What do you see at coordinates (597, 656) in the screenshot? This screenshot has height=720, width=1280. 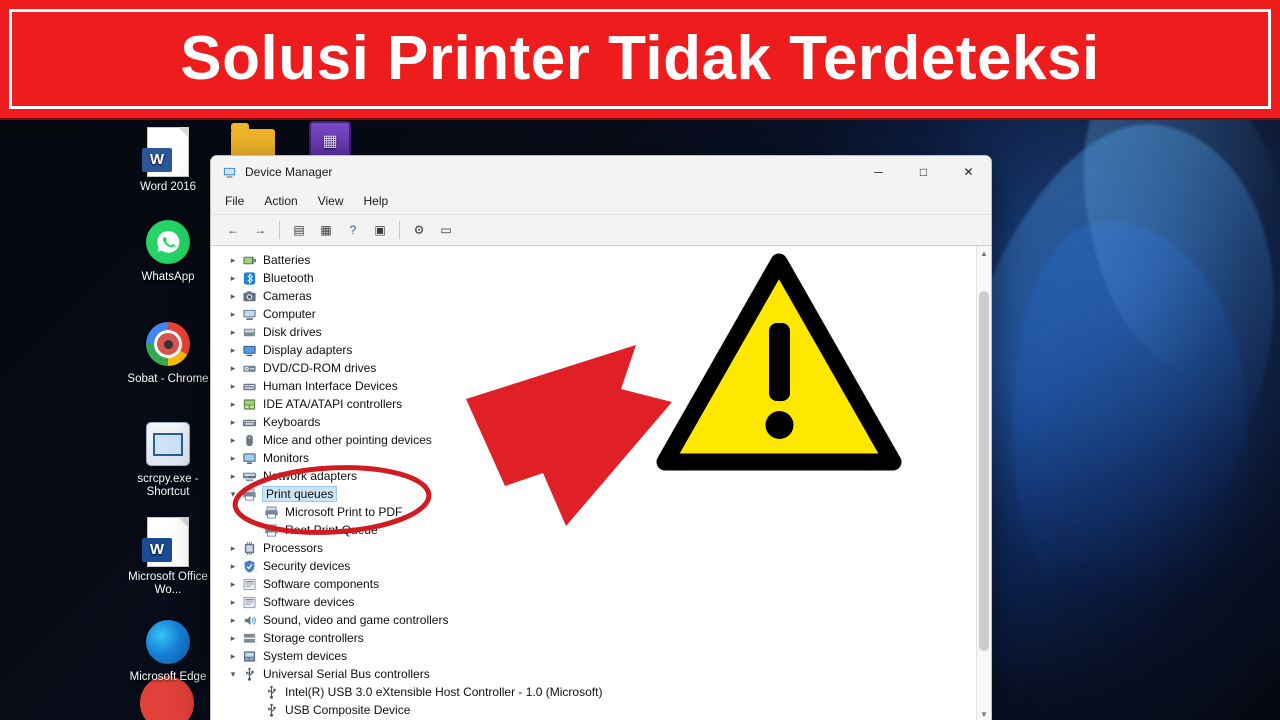 I see `device-tree-row: ▸ System devices` at bounding box center [597, 656].